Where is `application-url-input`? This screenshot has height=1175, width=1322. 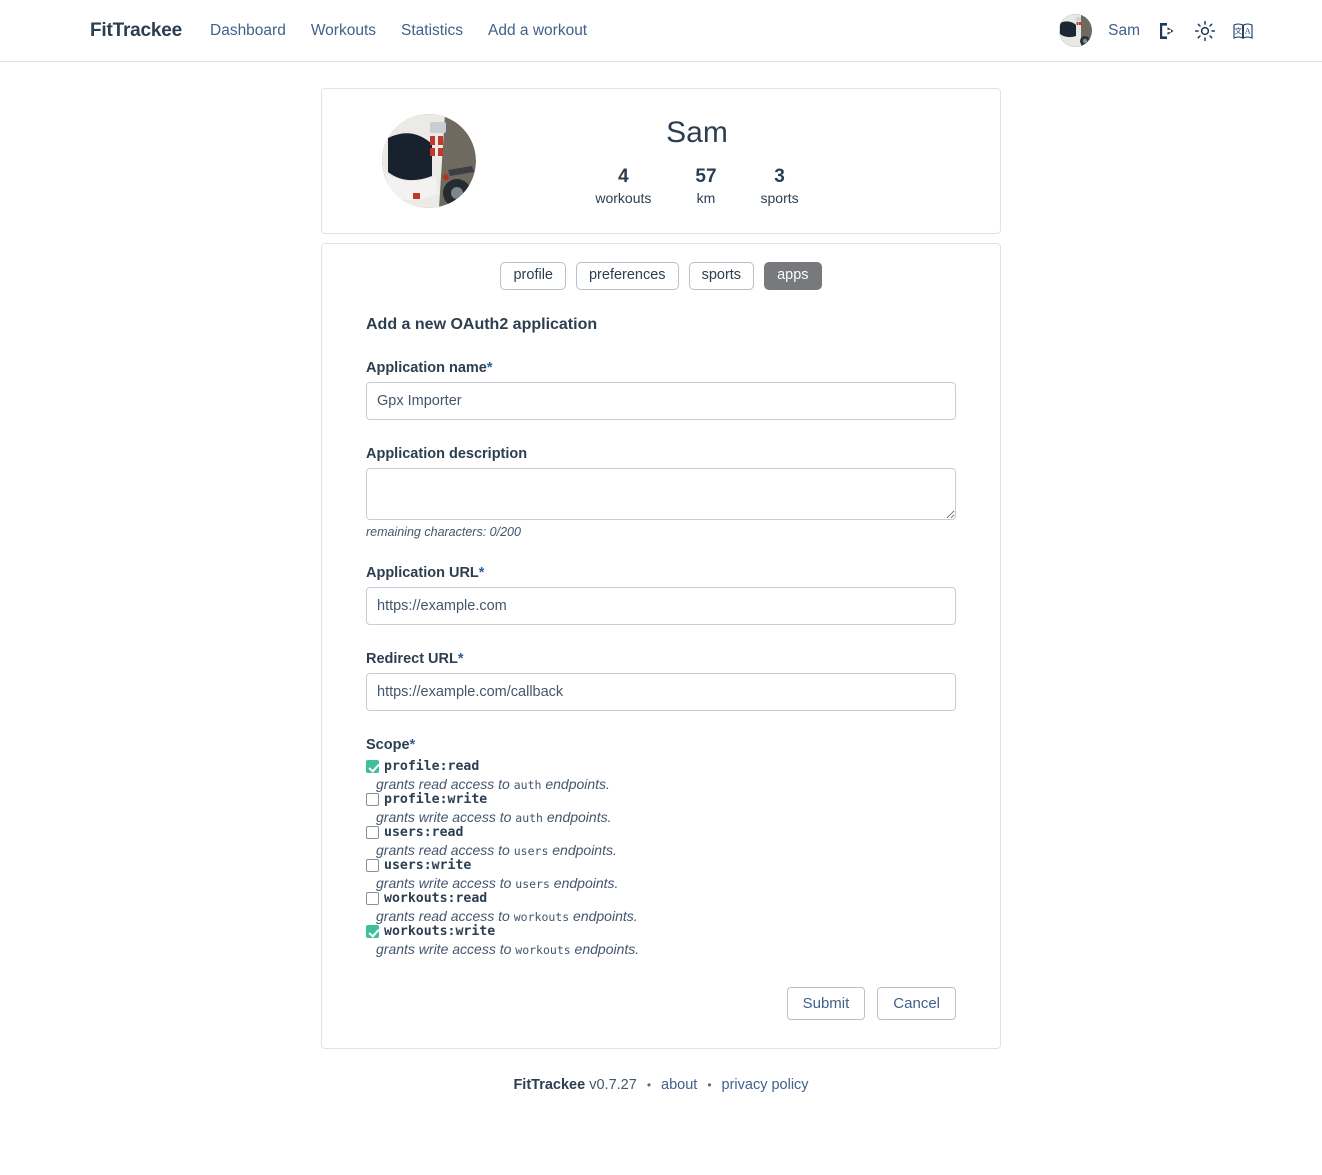
application-url-input is located at coordinates (661, 606).